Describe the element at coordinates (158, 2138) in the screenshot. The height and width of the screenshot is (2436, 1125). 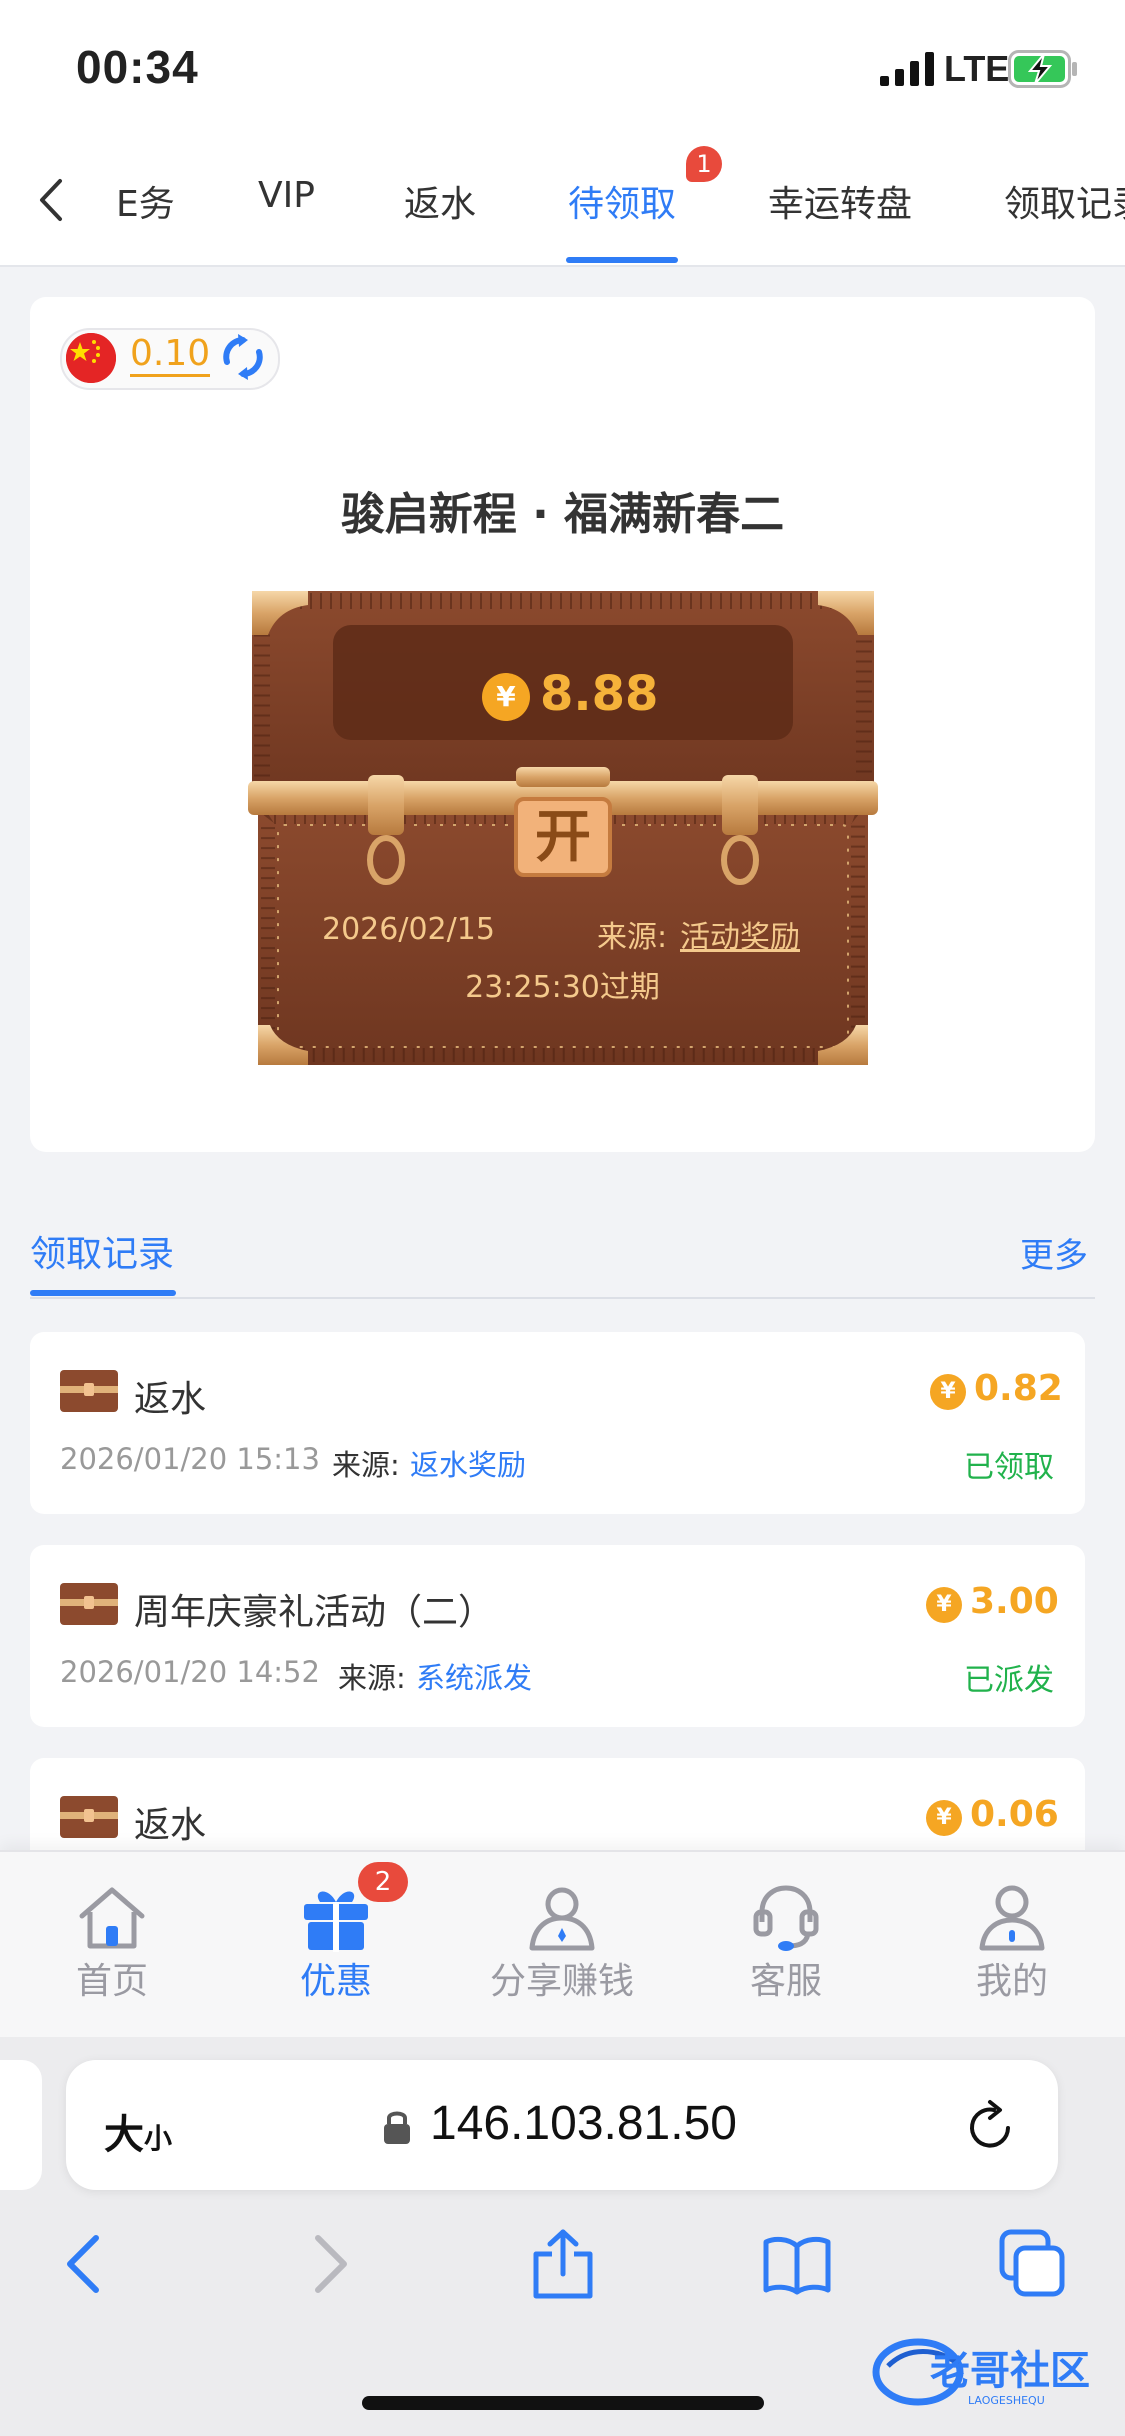
I see `text-size-small-label: 小` at that location.